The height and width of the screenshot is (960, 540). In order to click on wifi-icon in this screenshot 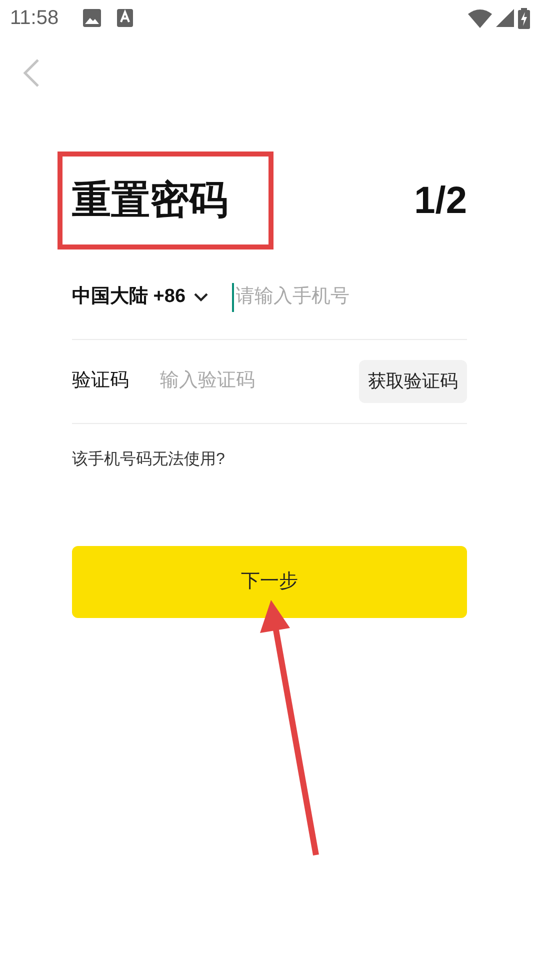, I will do `click(480, 18)`.